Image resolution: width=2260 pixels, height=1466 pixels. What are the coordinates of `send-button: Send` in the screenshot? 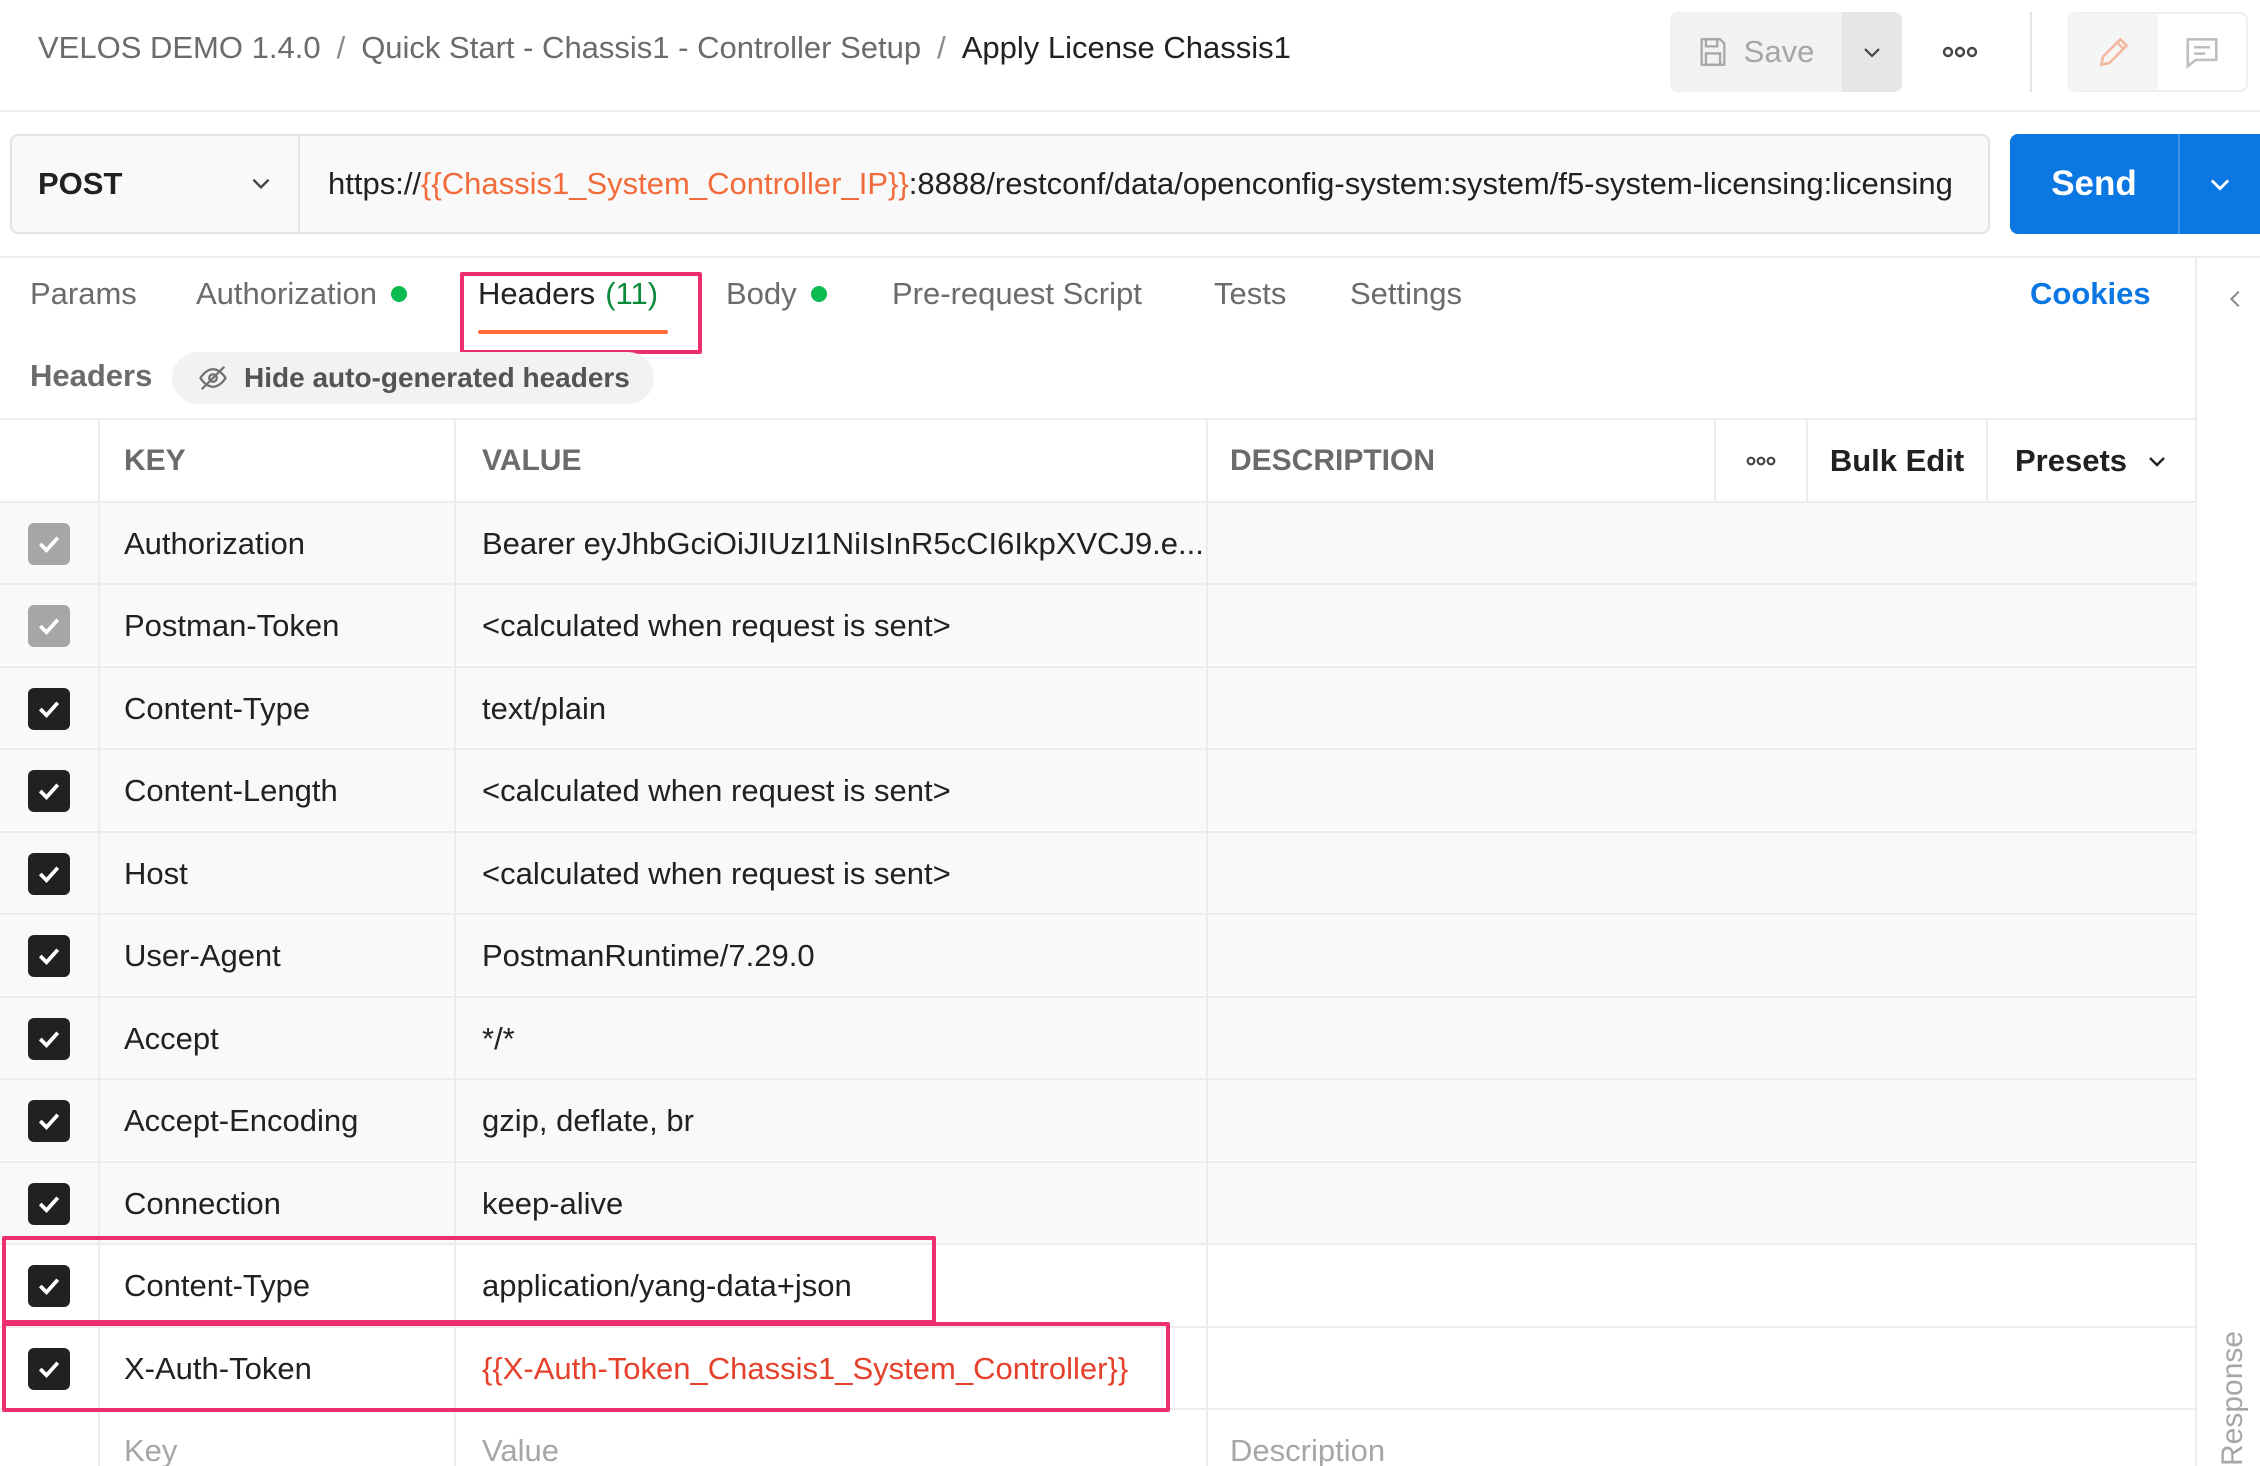 It's located at (2094, 184).